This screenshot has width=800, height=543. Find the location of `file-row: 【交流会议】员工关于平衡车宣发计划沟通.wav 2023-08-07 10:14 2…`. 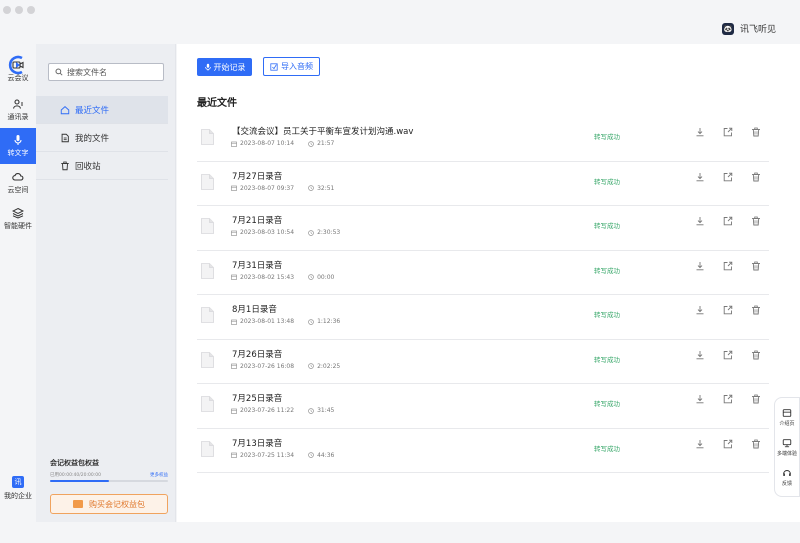

file-row: 【交流会议】员工关于平衡车宣发计划沟通.wav 2023-08-07 10:14 2… is located at coordinates (483, 139).